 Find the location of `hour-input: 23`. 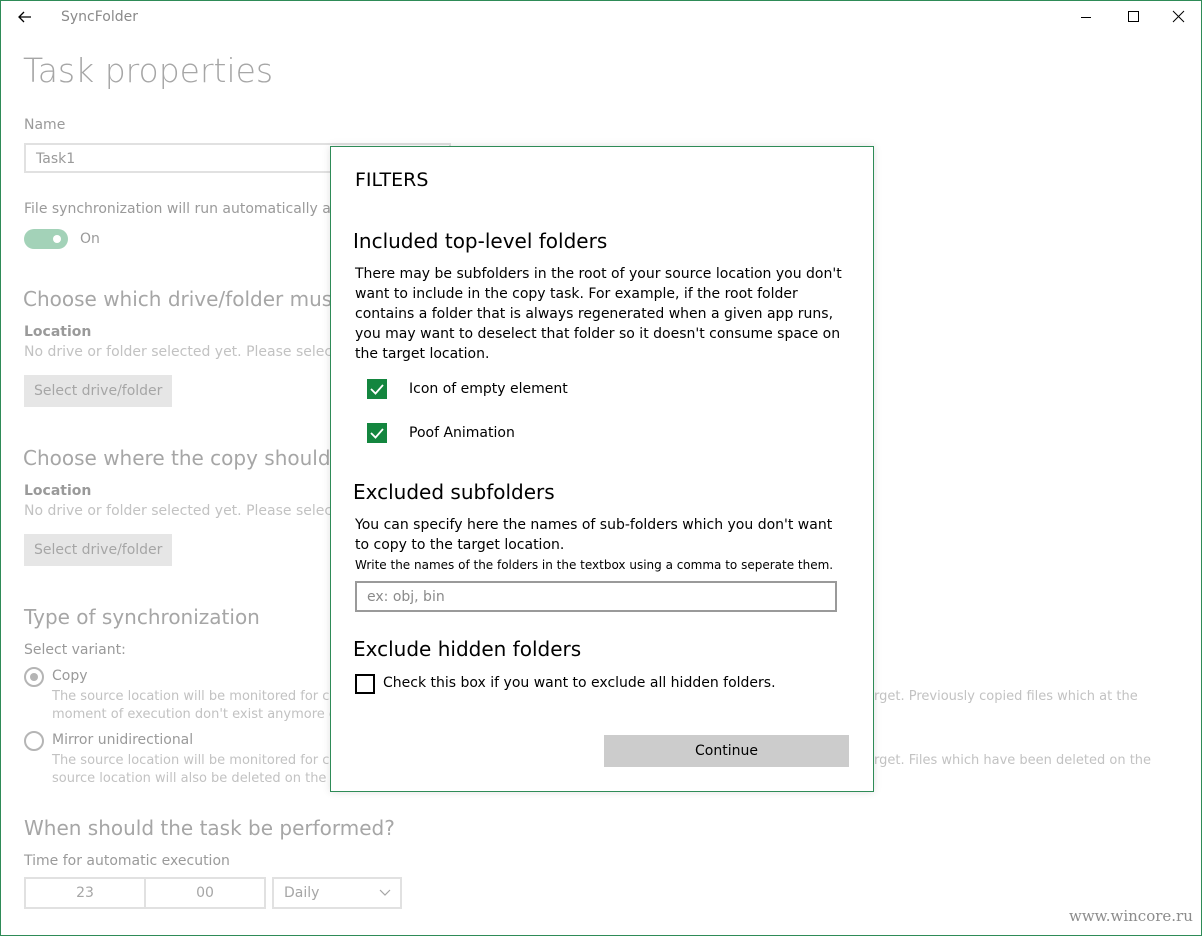

hour-input: 23 is located at coordinates (85, 893).